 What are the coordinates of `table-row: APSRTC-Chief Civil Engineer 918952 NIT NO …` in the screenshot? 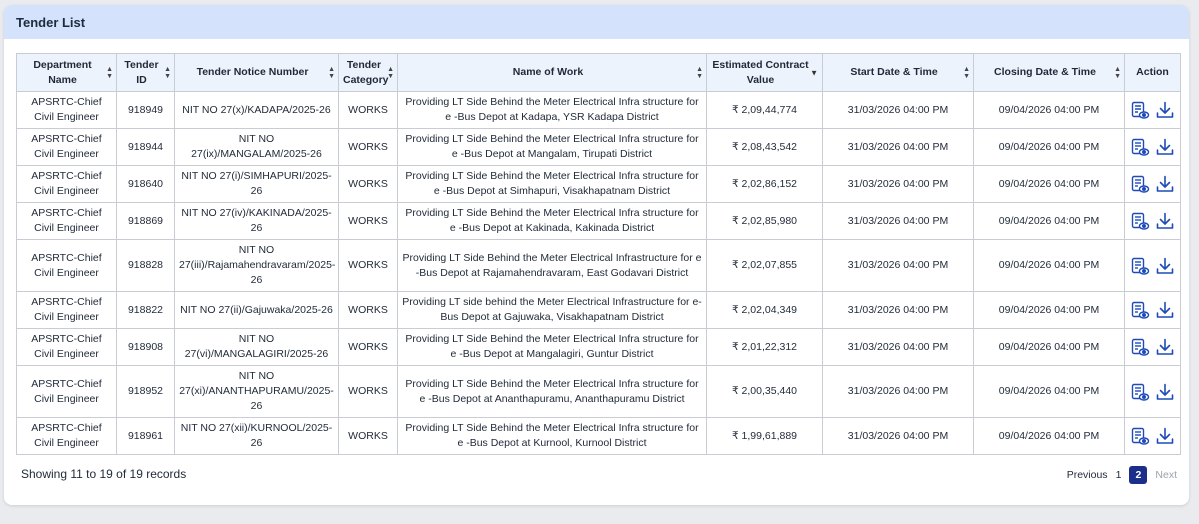 It's located at (598, 391).